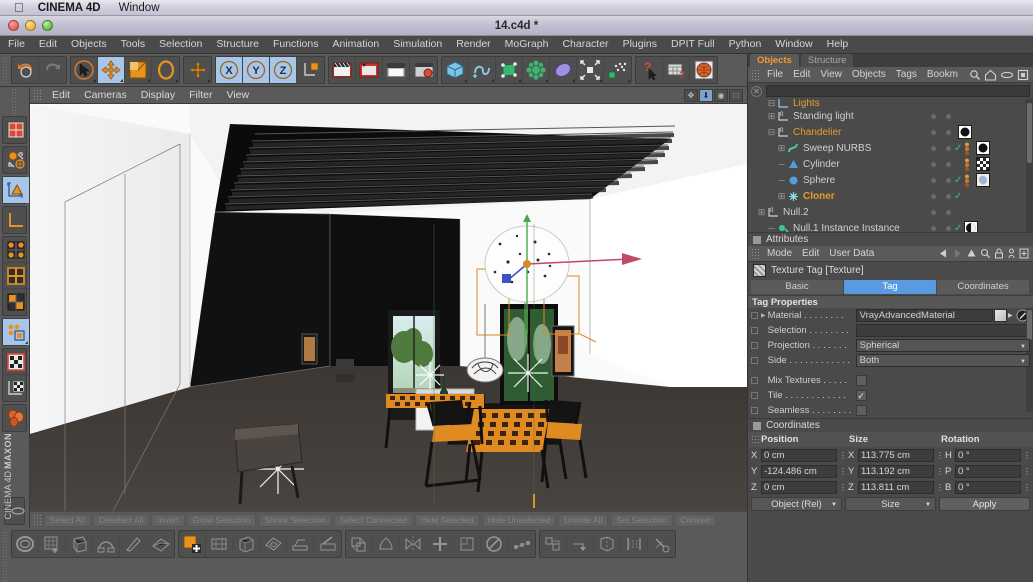 This screenshot has width=1033, height=582. Describe the element at coordinates (890, 103) in the screenshot. I see `table-row: ⊟ Lights` at that location.